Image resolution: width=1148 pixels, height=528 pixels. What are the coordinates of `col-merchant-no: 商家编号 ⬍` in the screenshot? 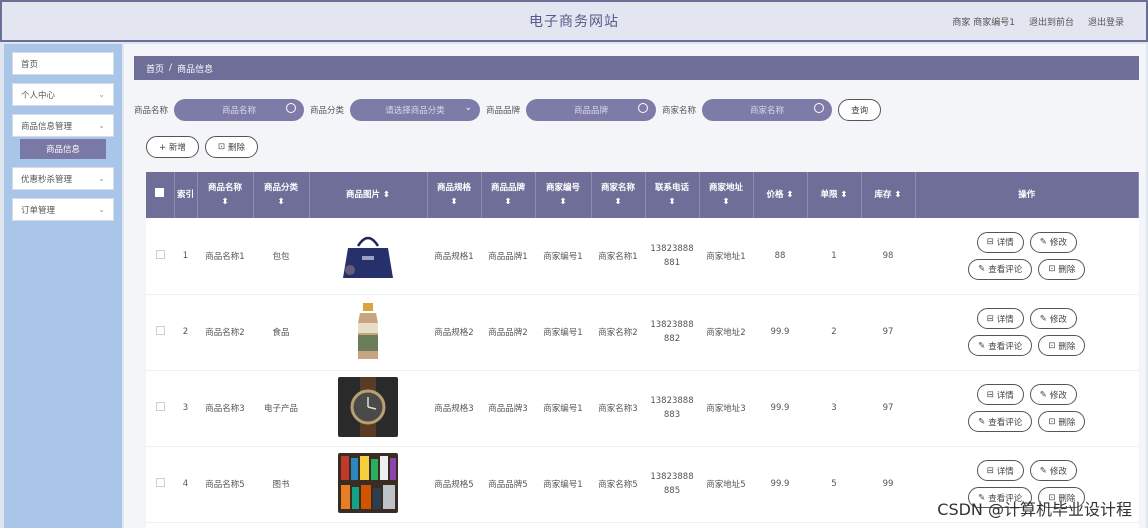 It's located at (563, 195).